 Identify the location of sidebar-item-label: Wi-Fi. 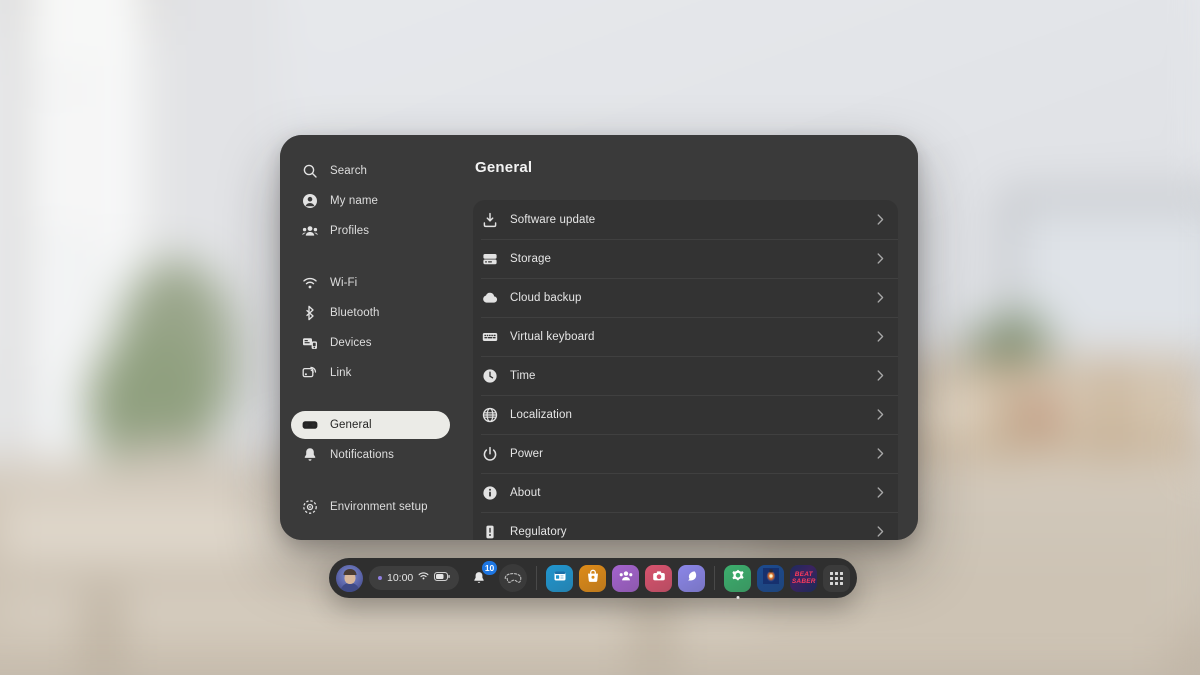
(344, 283).